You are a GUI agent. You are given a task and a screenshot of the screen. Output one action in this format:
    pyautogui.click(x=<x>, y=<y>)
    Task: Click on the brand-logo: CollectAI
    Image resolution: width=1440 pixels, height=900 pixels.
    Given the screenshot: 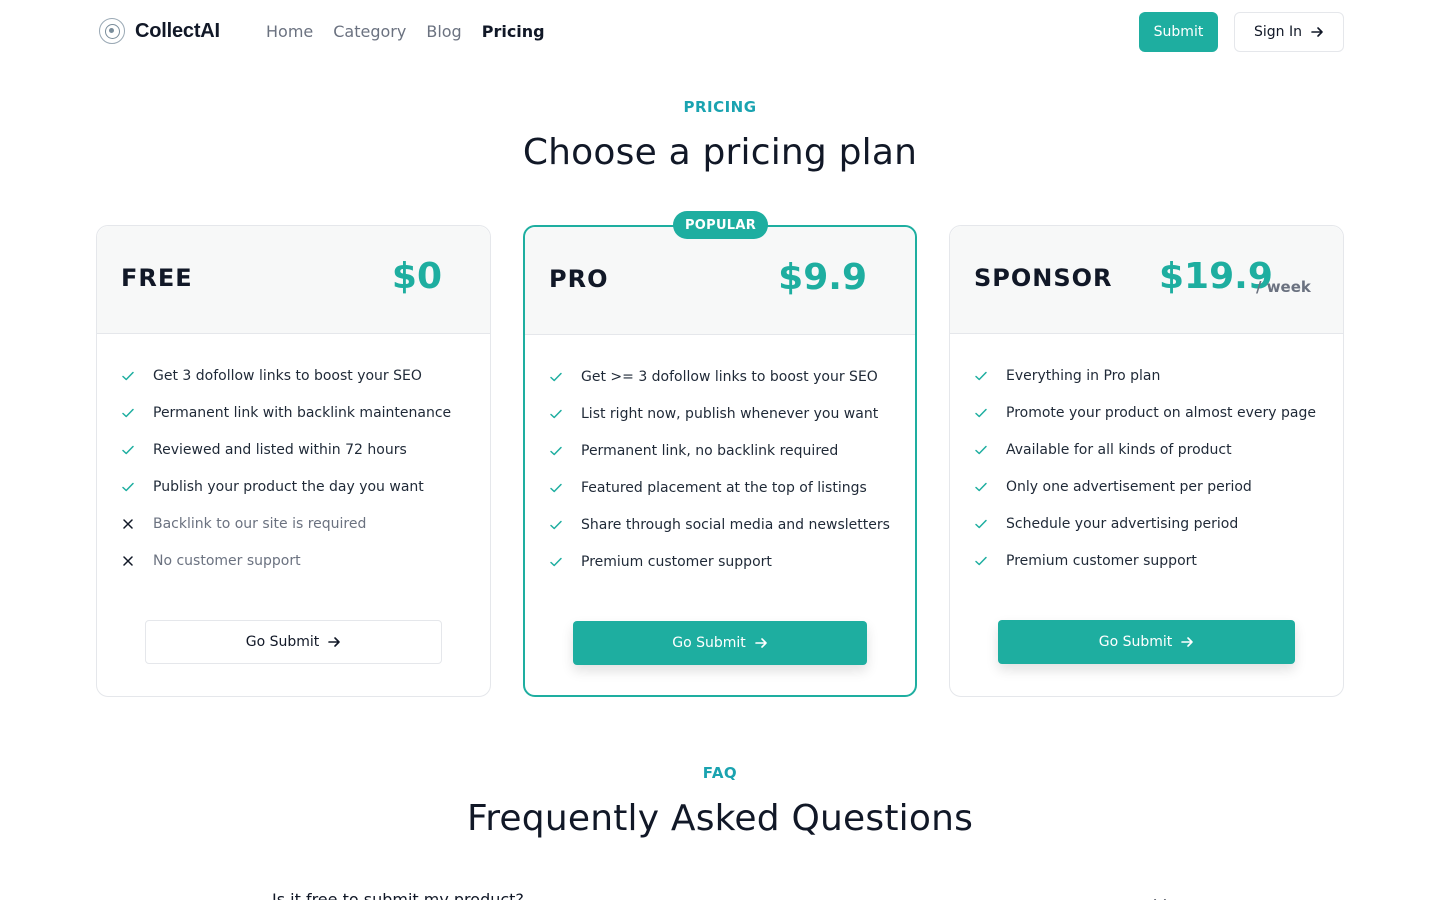 What is the action you would take?
    pyautogui.click(x=159, y=31)
    